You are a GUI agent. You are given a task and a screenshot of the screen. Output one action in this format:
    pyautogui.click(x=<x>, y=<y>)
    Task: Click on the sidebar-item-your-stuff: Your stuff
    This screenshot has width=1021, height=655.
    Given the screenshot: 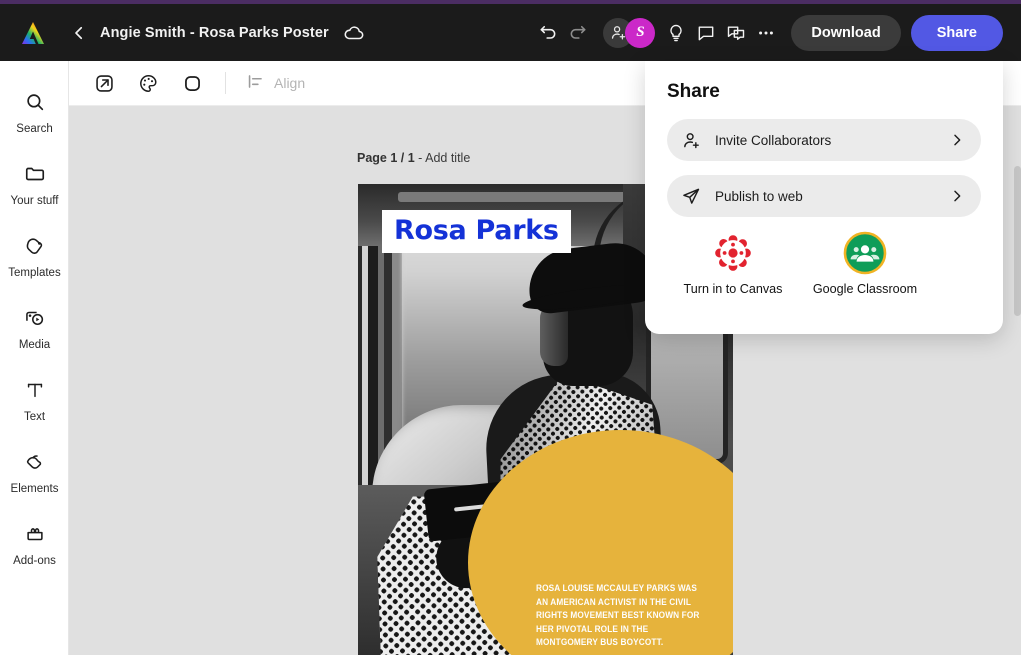 What is the action you would take?
    pyautogui.click(x=34, y=185)
    